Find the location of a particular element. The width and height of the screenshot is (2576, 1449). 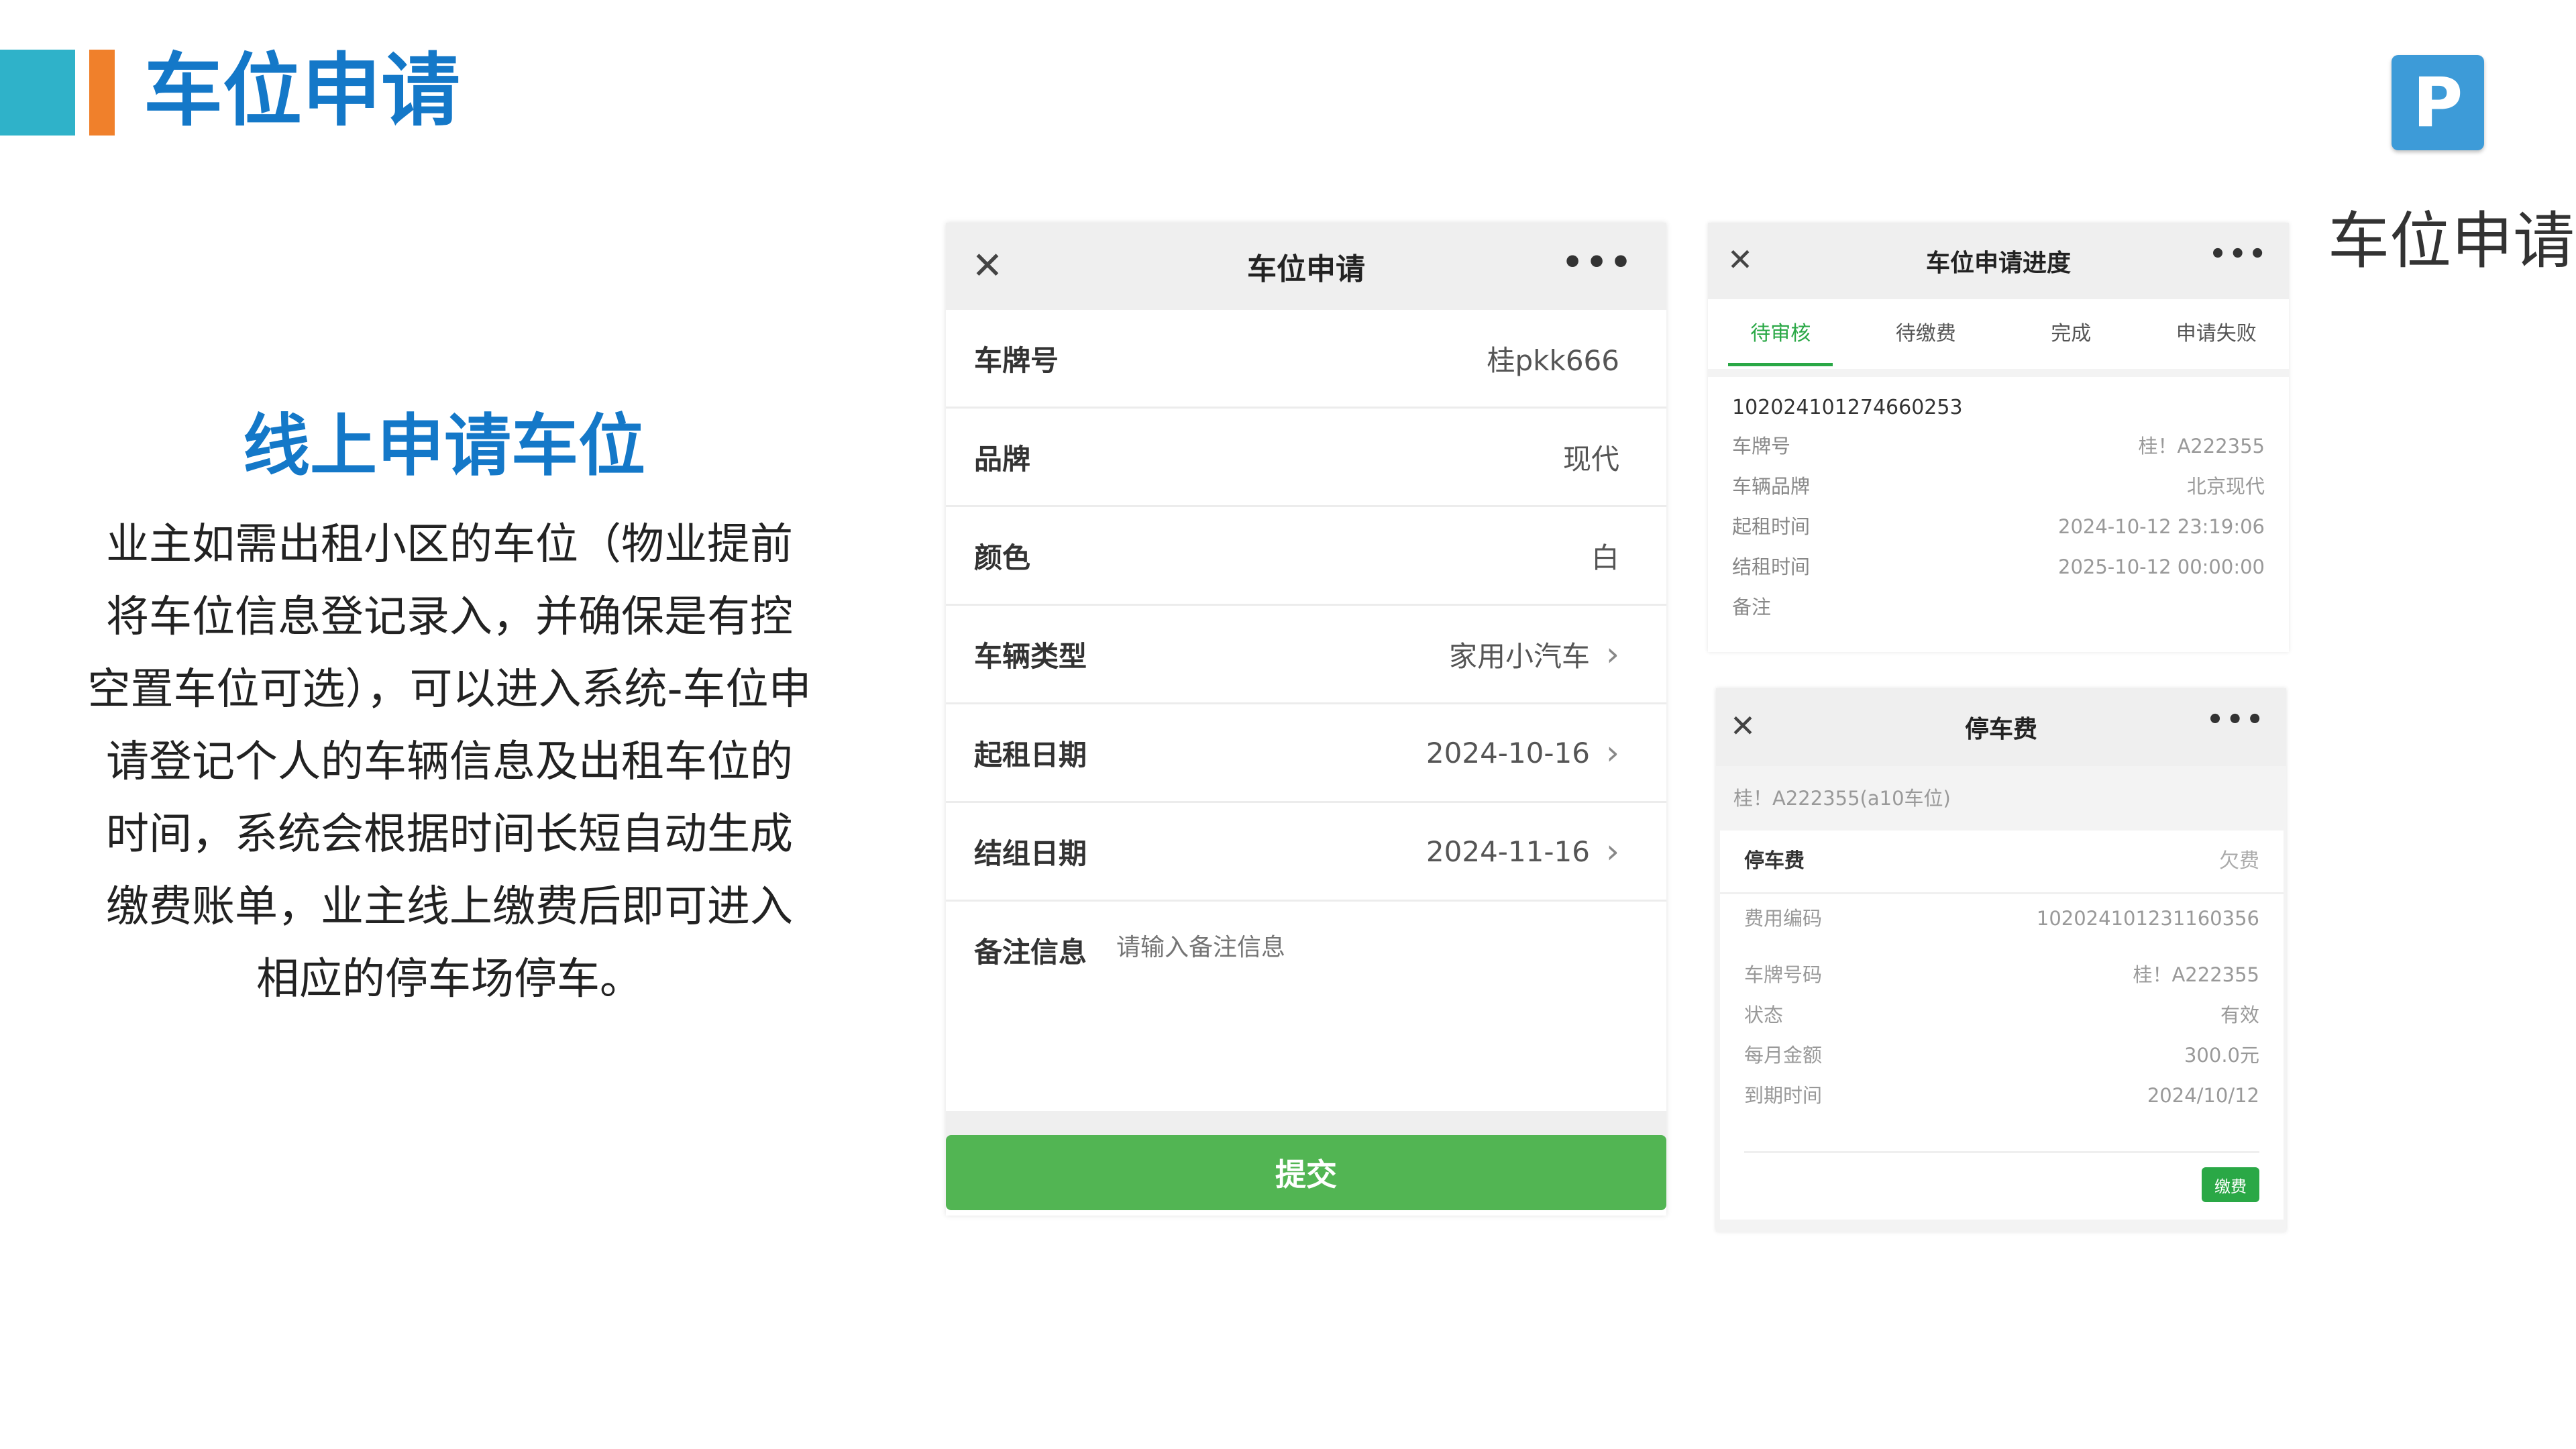

detail-key: 起租时间 is located at coordinates (1771, 526).